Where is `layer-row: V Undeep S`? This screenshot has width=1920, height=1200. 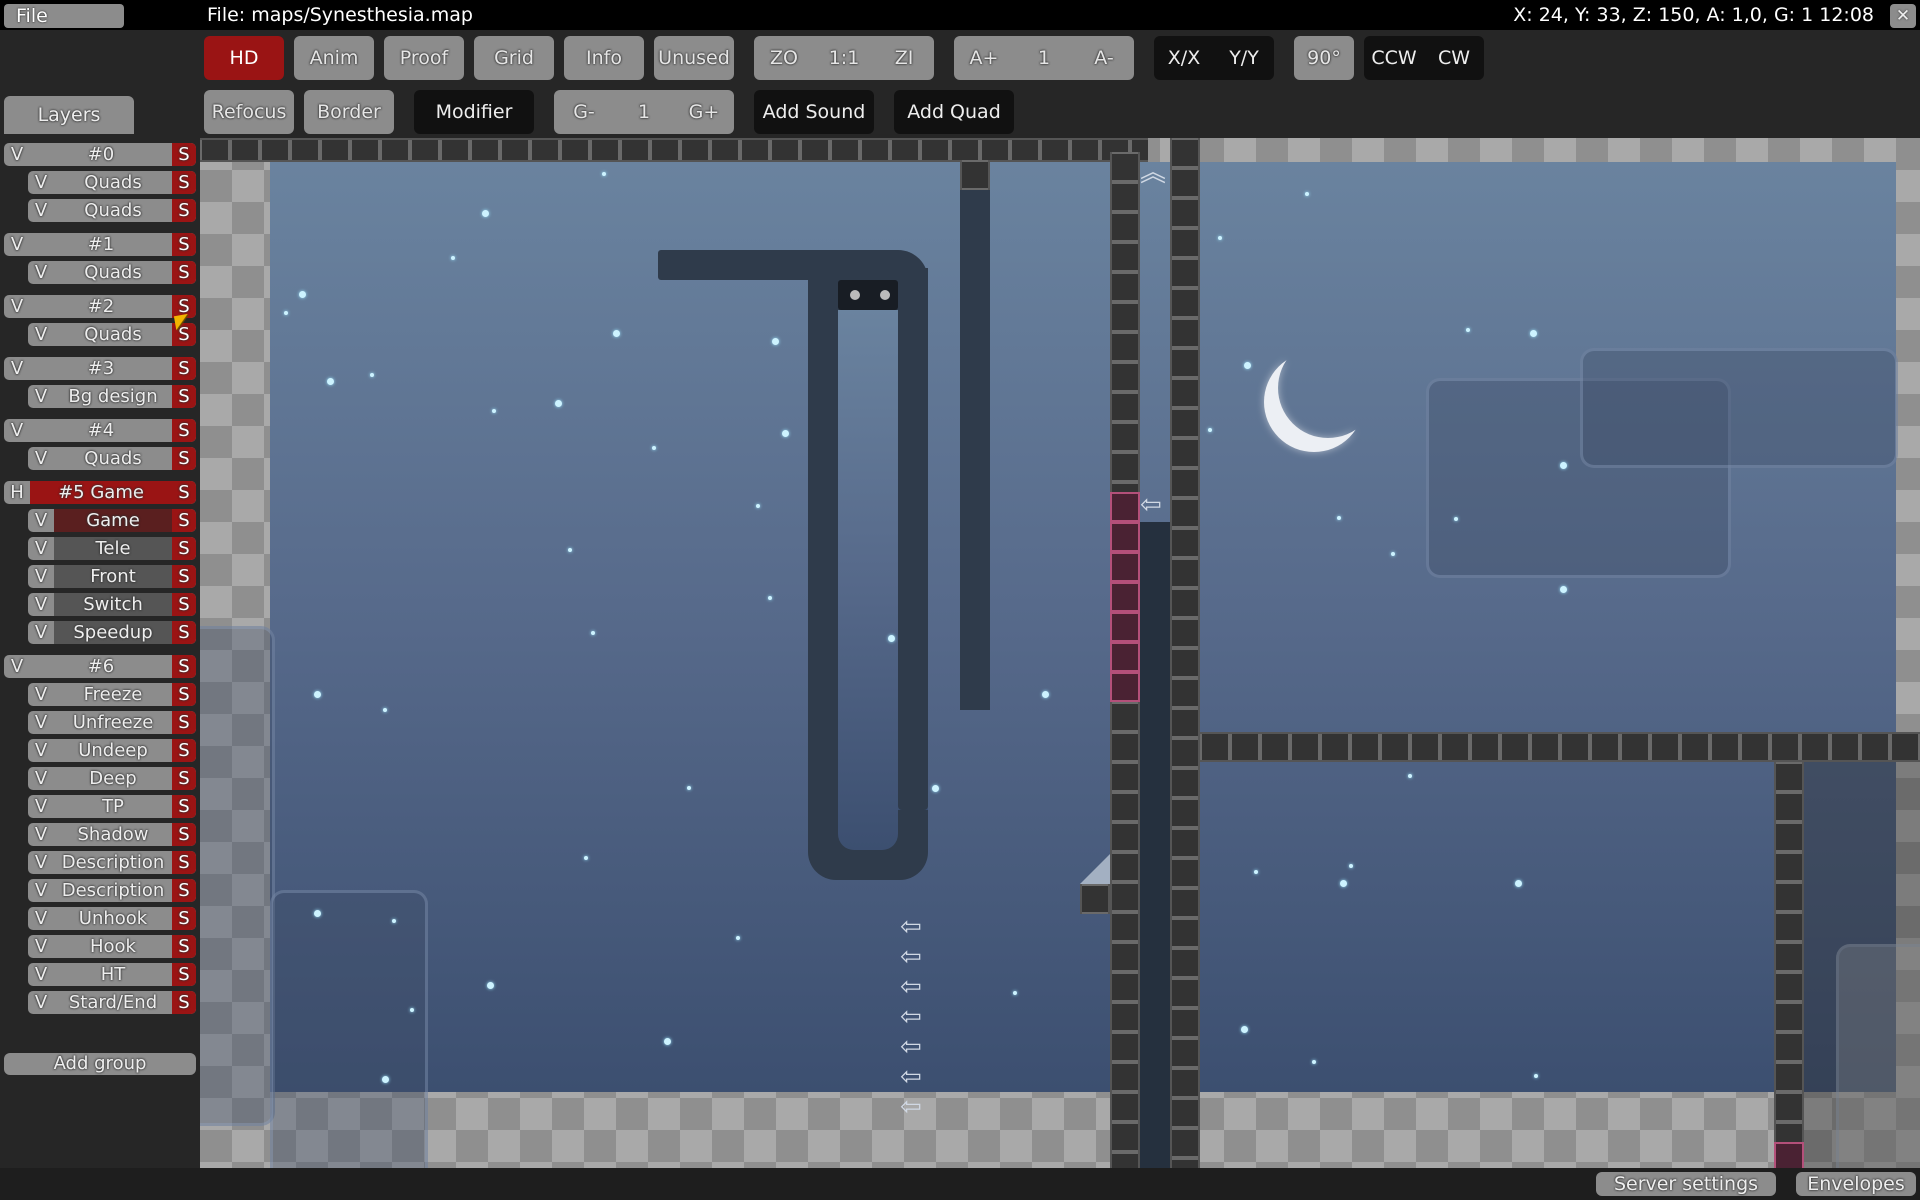
layer-row: V Undeep S is located at coordinates (112, 750).